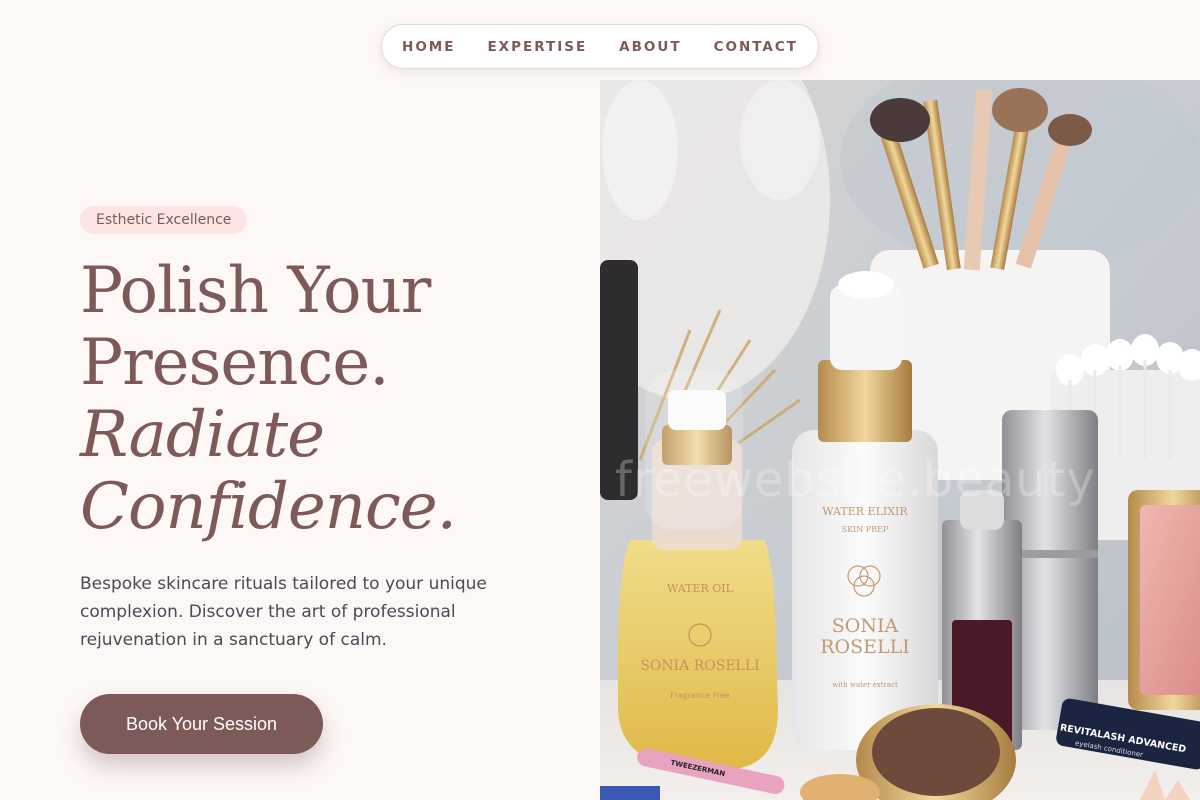  I want to click on headline-line-4: Confidence., so click(268, 507).